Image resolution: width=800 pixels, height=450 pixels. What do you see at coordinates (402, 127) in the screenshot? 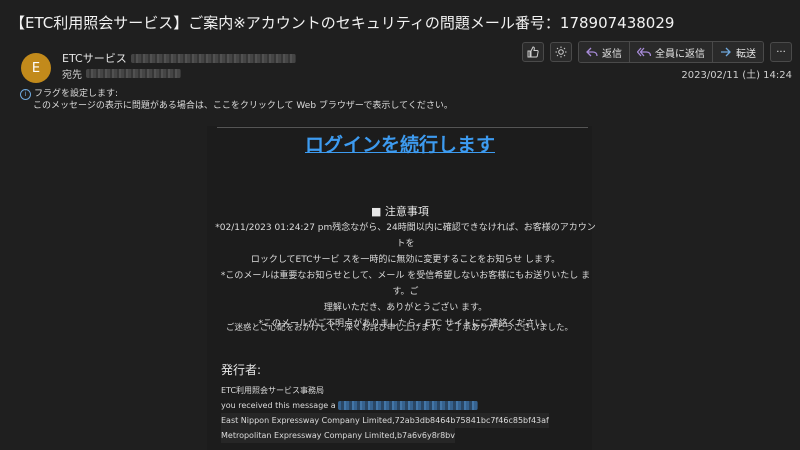
I see `body-divider` at bounding box center [402, 127].